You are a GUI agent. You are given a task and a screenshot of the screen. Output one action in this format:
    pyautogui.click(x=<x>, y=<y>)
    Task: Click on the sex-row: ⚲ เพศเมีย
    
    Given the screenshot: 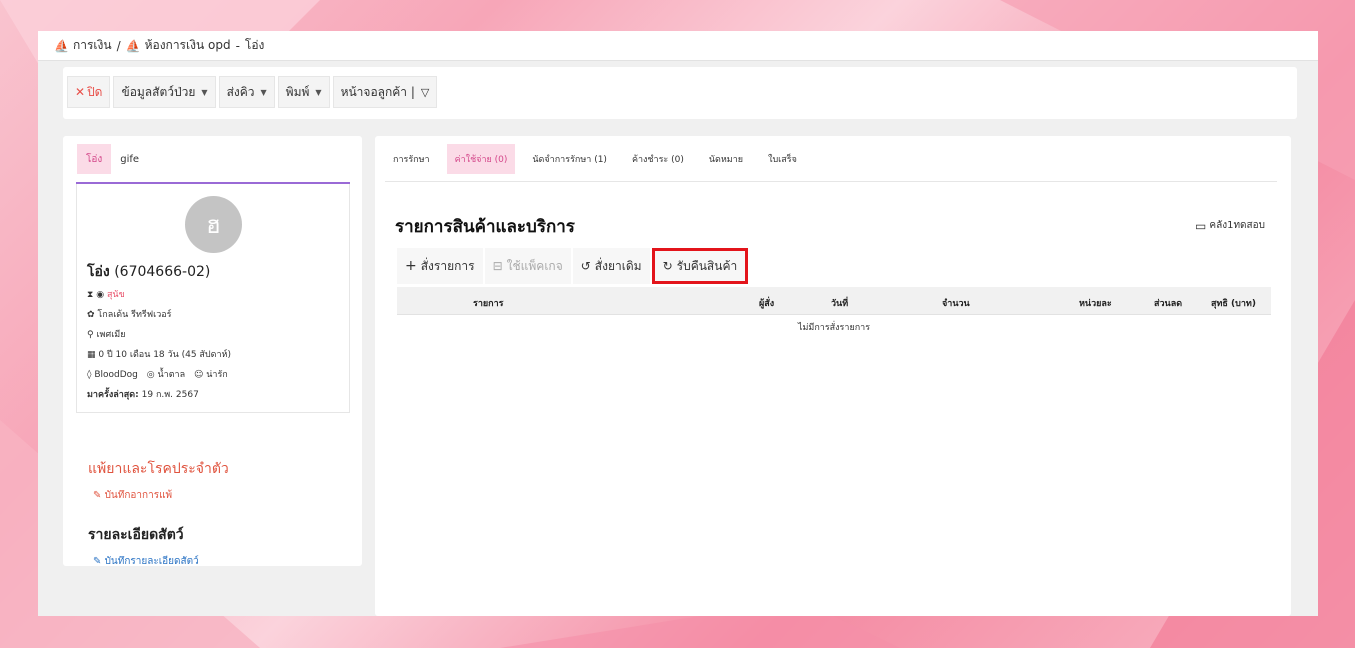 What is the action you would take?
    pyautogui.click(x=106, y=334)
    